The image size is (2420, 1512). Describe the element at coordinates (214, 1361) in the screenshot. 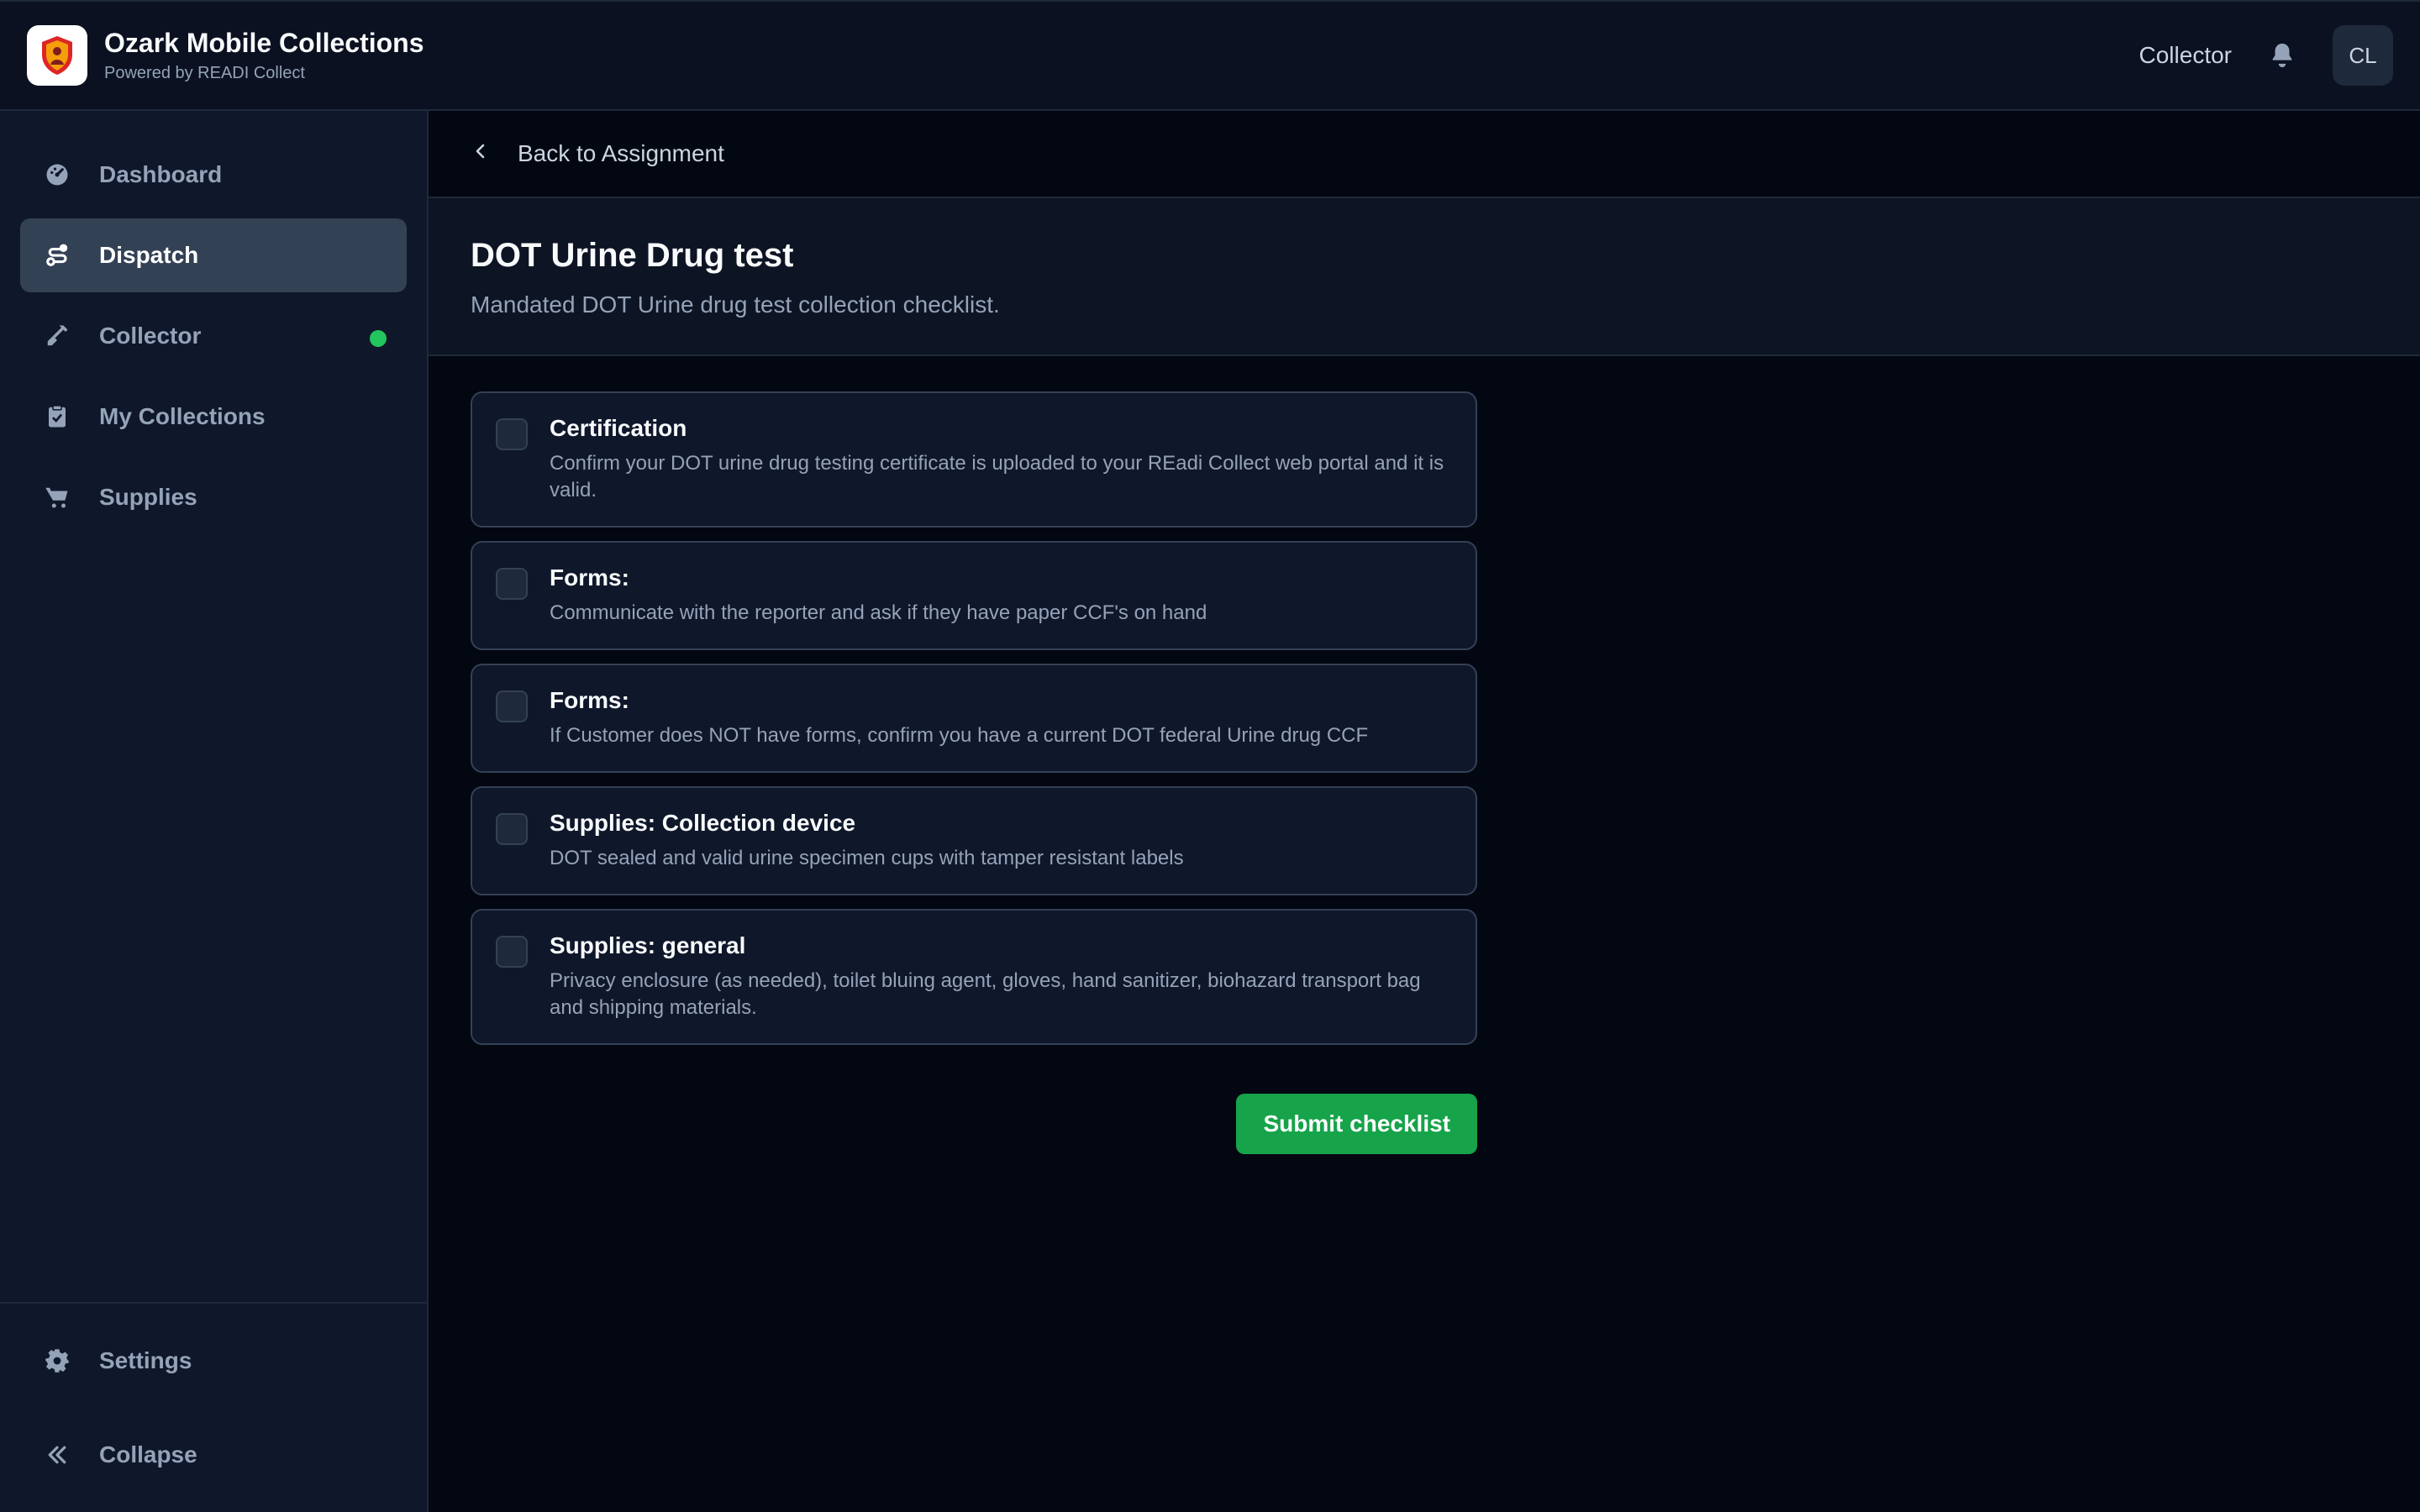

I see `sidebar-item-settings: Settings` at that location.